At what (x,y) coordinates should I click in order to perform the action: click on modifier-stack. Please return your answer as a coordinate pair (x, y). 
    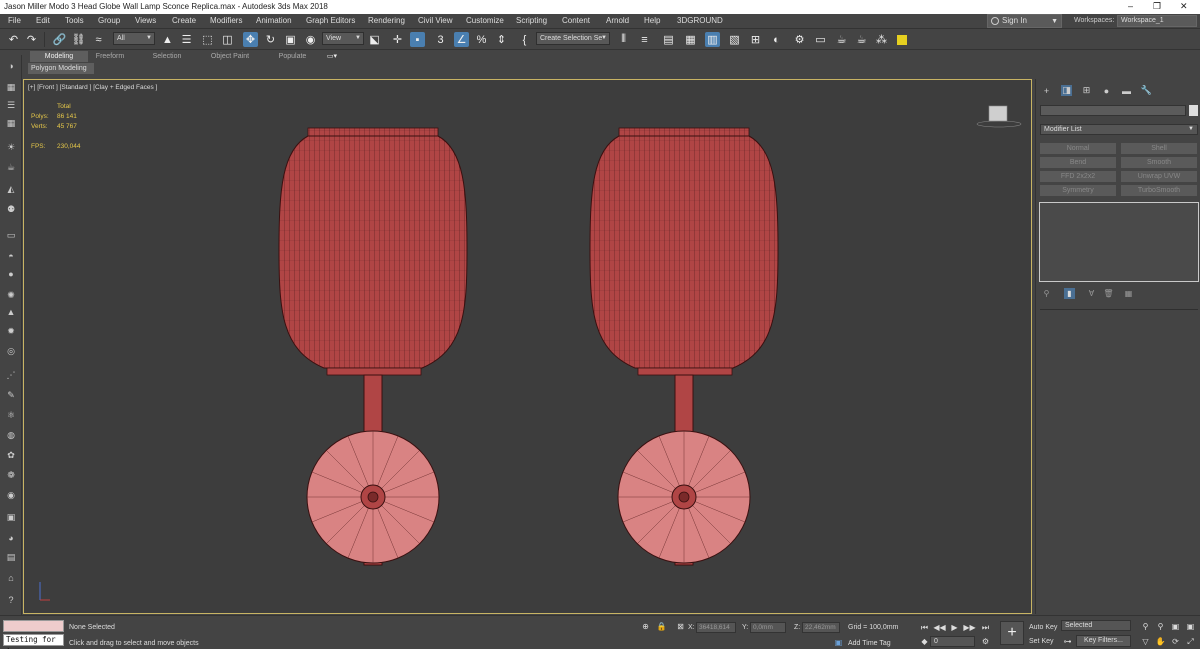
    Looking at the image, I should click on (1119, 242).